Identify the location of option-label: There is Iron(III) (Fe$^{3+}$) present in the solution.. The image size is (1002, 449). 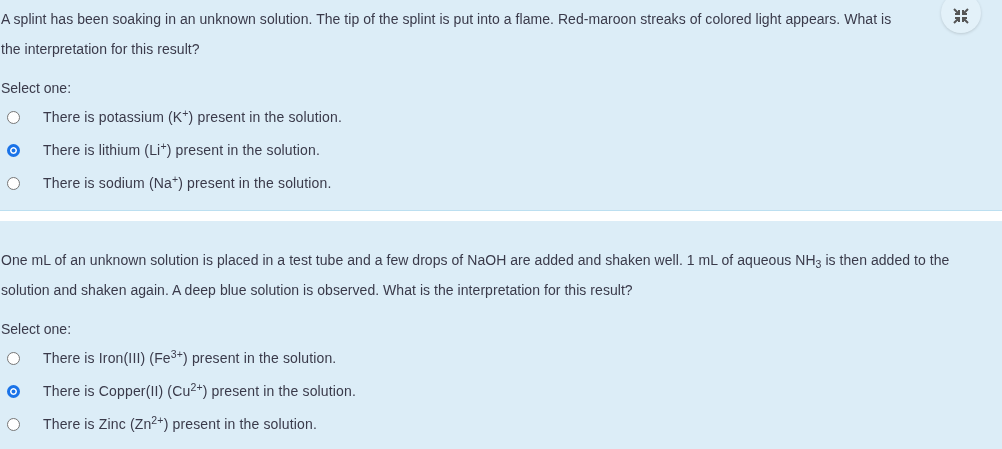
(190, 358).